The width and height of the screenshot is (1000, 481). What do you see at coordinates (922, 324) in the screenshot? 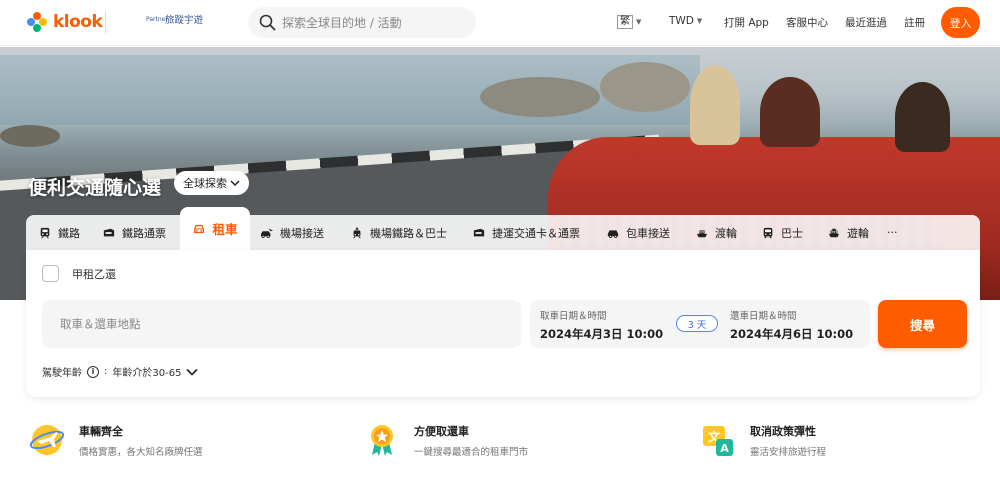
I see `search-button: 搜尋` at bounding box center [922, 324].